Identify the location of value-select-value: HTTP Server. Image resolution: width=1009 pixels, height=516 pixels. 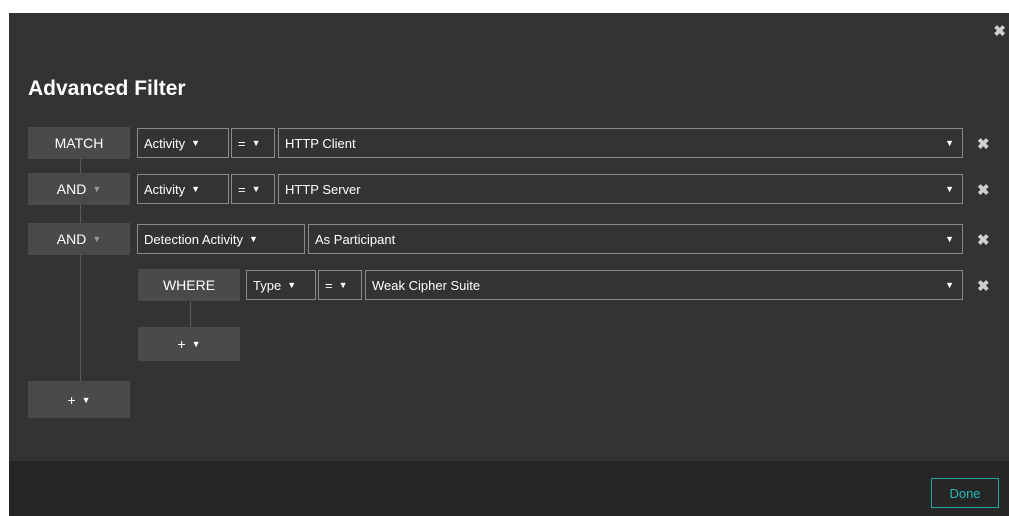
(323, 189).